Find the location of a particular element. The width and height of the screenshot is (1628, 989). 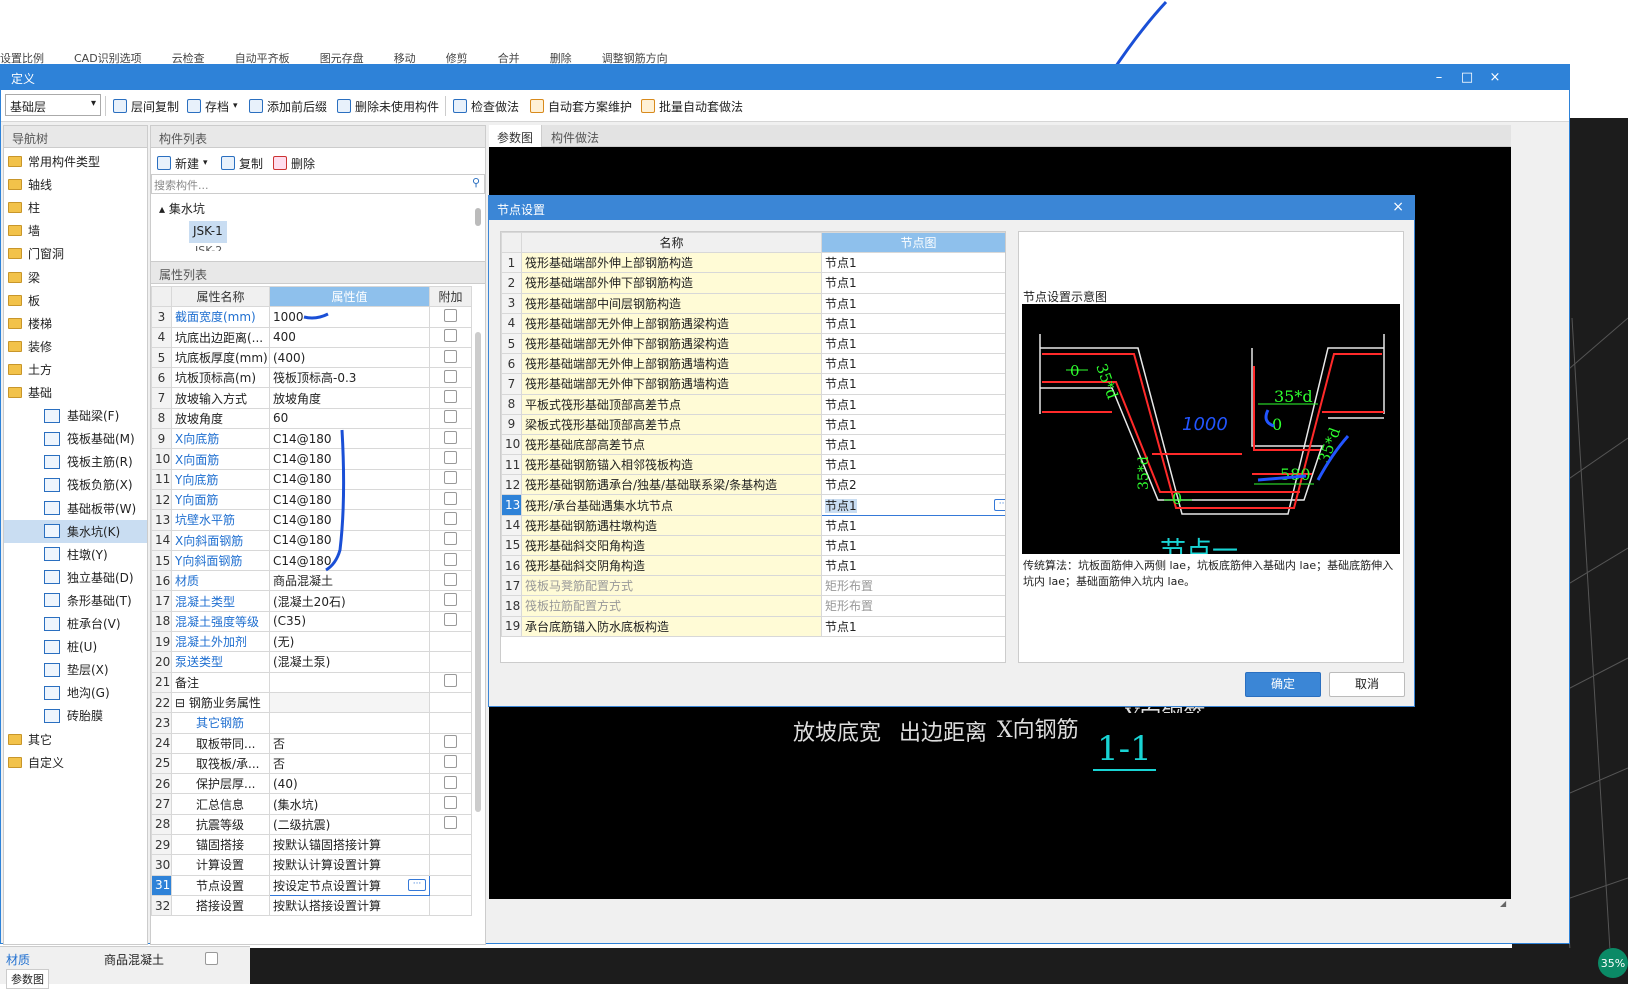

tree-group-sump: ▴ 集水坑 is located at coordinates (182, 208).